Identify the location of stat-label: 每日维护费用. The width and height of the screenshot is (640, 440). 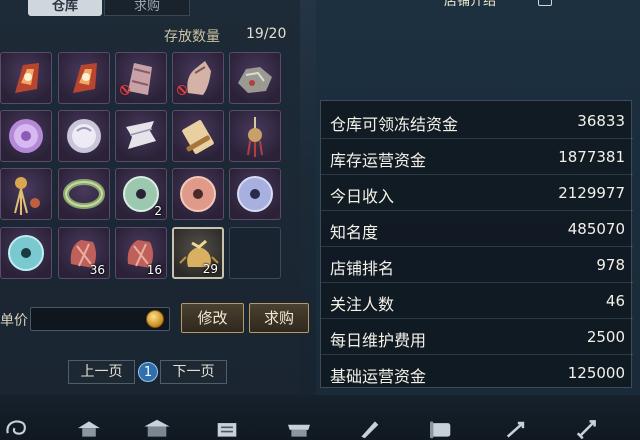
(378, 340).